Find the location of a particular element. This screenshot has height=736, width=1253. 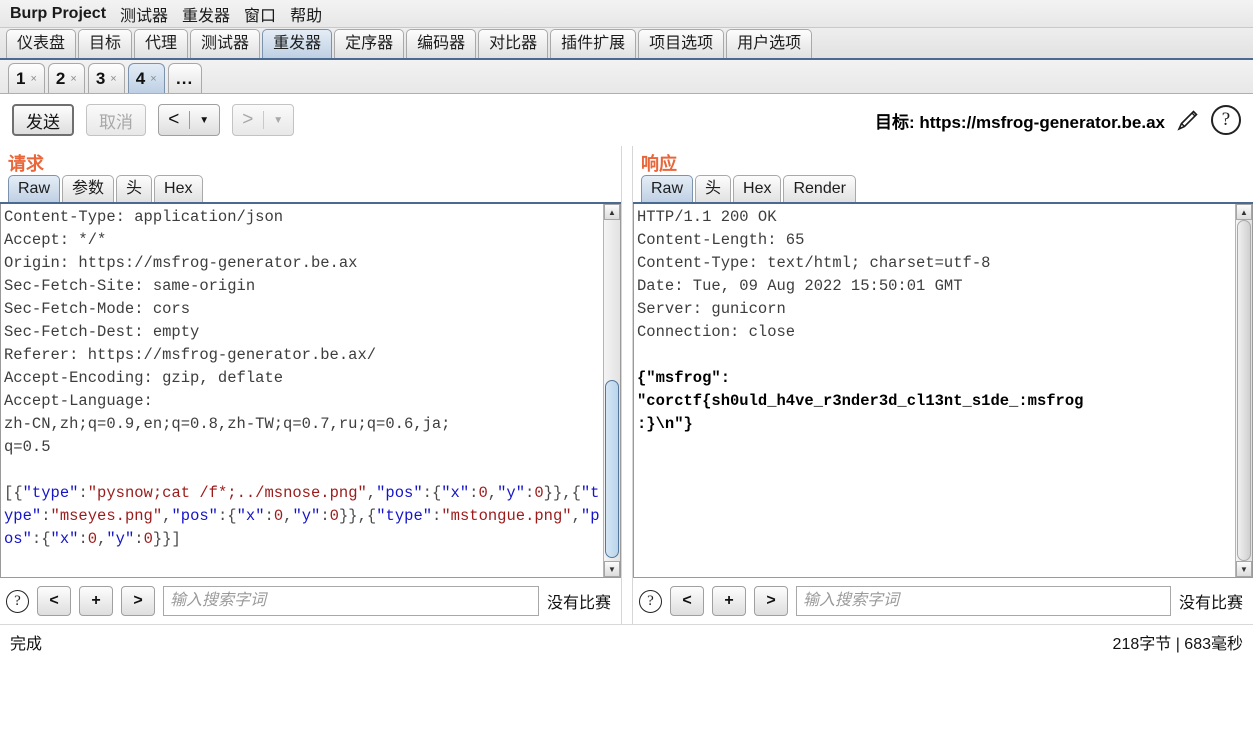

request-tab-hex: Hex is located at coordinates (178, 188).